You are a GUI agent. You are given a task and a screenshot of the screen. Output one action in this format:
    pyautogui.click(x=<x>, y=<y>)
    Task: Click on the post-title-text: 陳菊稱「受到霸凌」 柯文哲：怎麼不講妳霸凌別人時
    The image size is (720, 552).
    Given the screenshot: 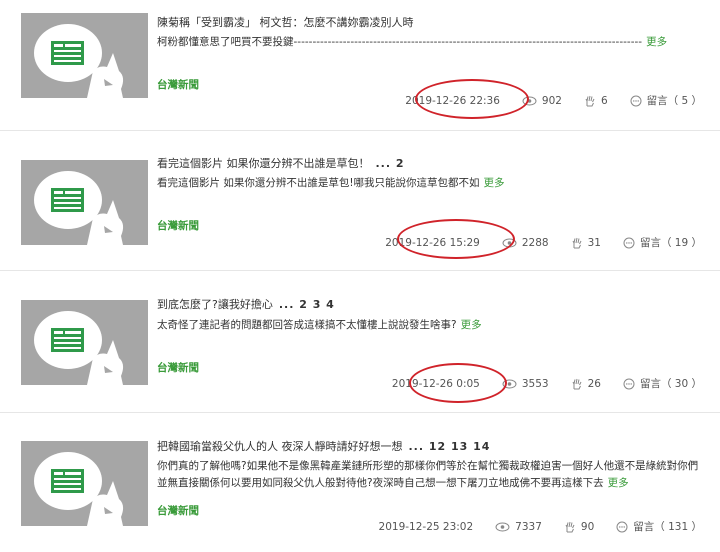 What is the action you would take?
    pyautogui.click(x=285, y=22)
    